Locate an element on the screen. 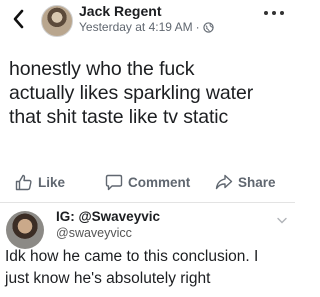  comment-options-button is located at coordinates (282, 220).